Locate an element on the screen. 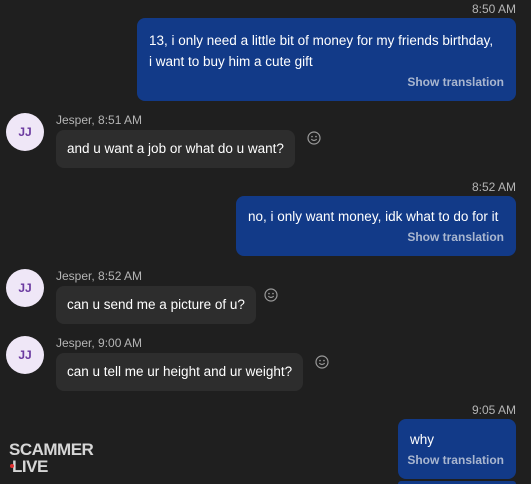 The image size is (531, 484). logo-line-1: SCAMMER is located at coordinates (51, 449).